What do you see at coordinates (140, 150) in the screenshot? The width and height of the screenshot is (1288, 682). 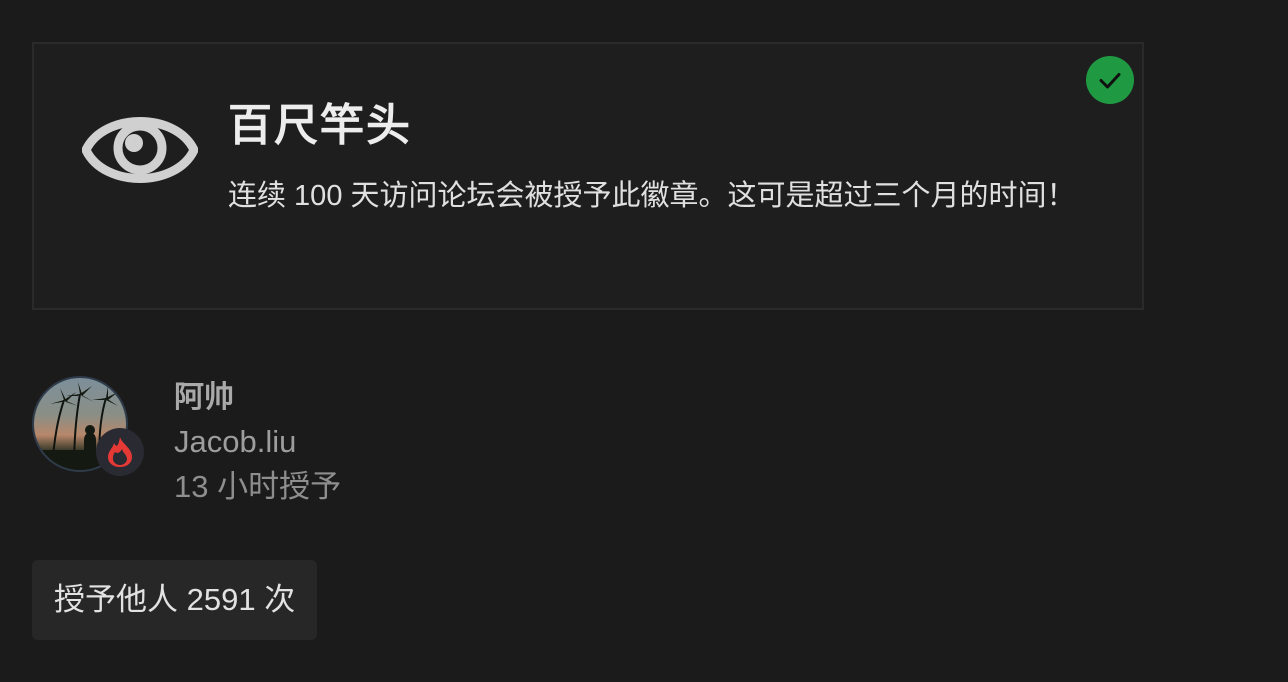 I see `eye-icon` at bounding box center [140, 150].